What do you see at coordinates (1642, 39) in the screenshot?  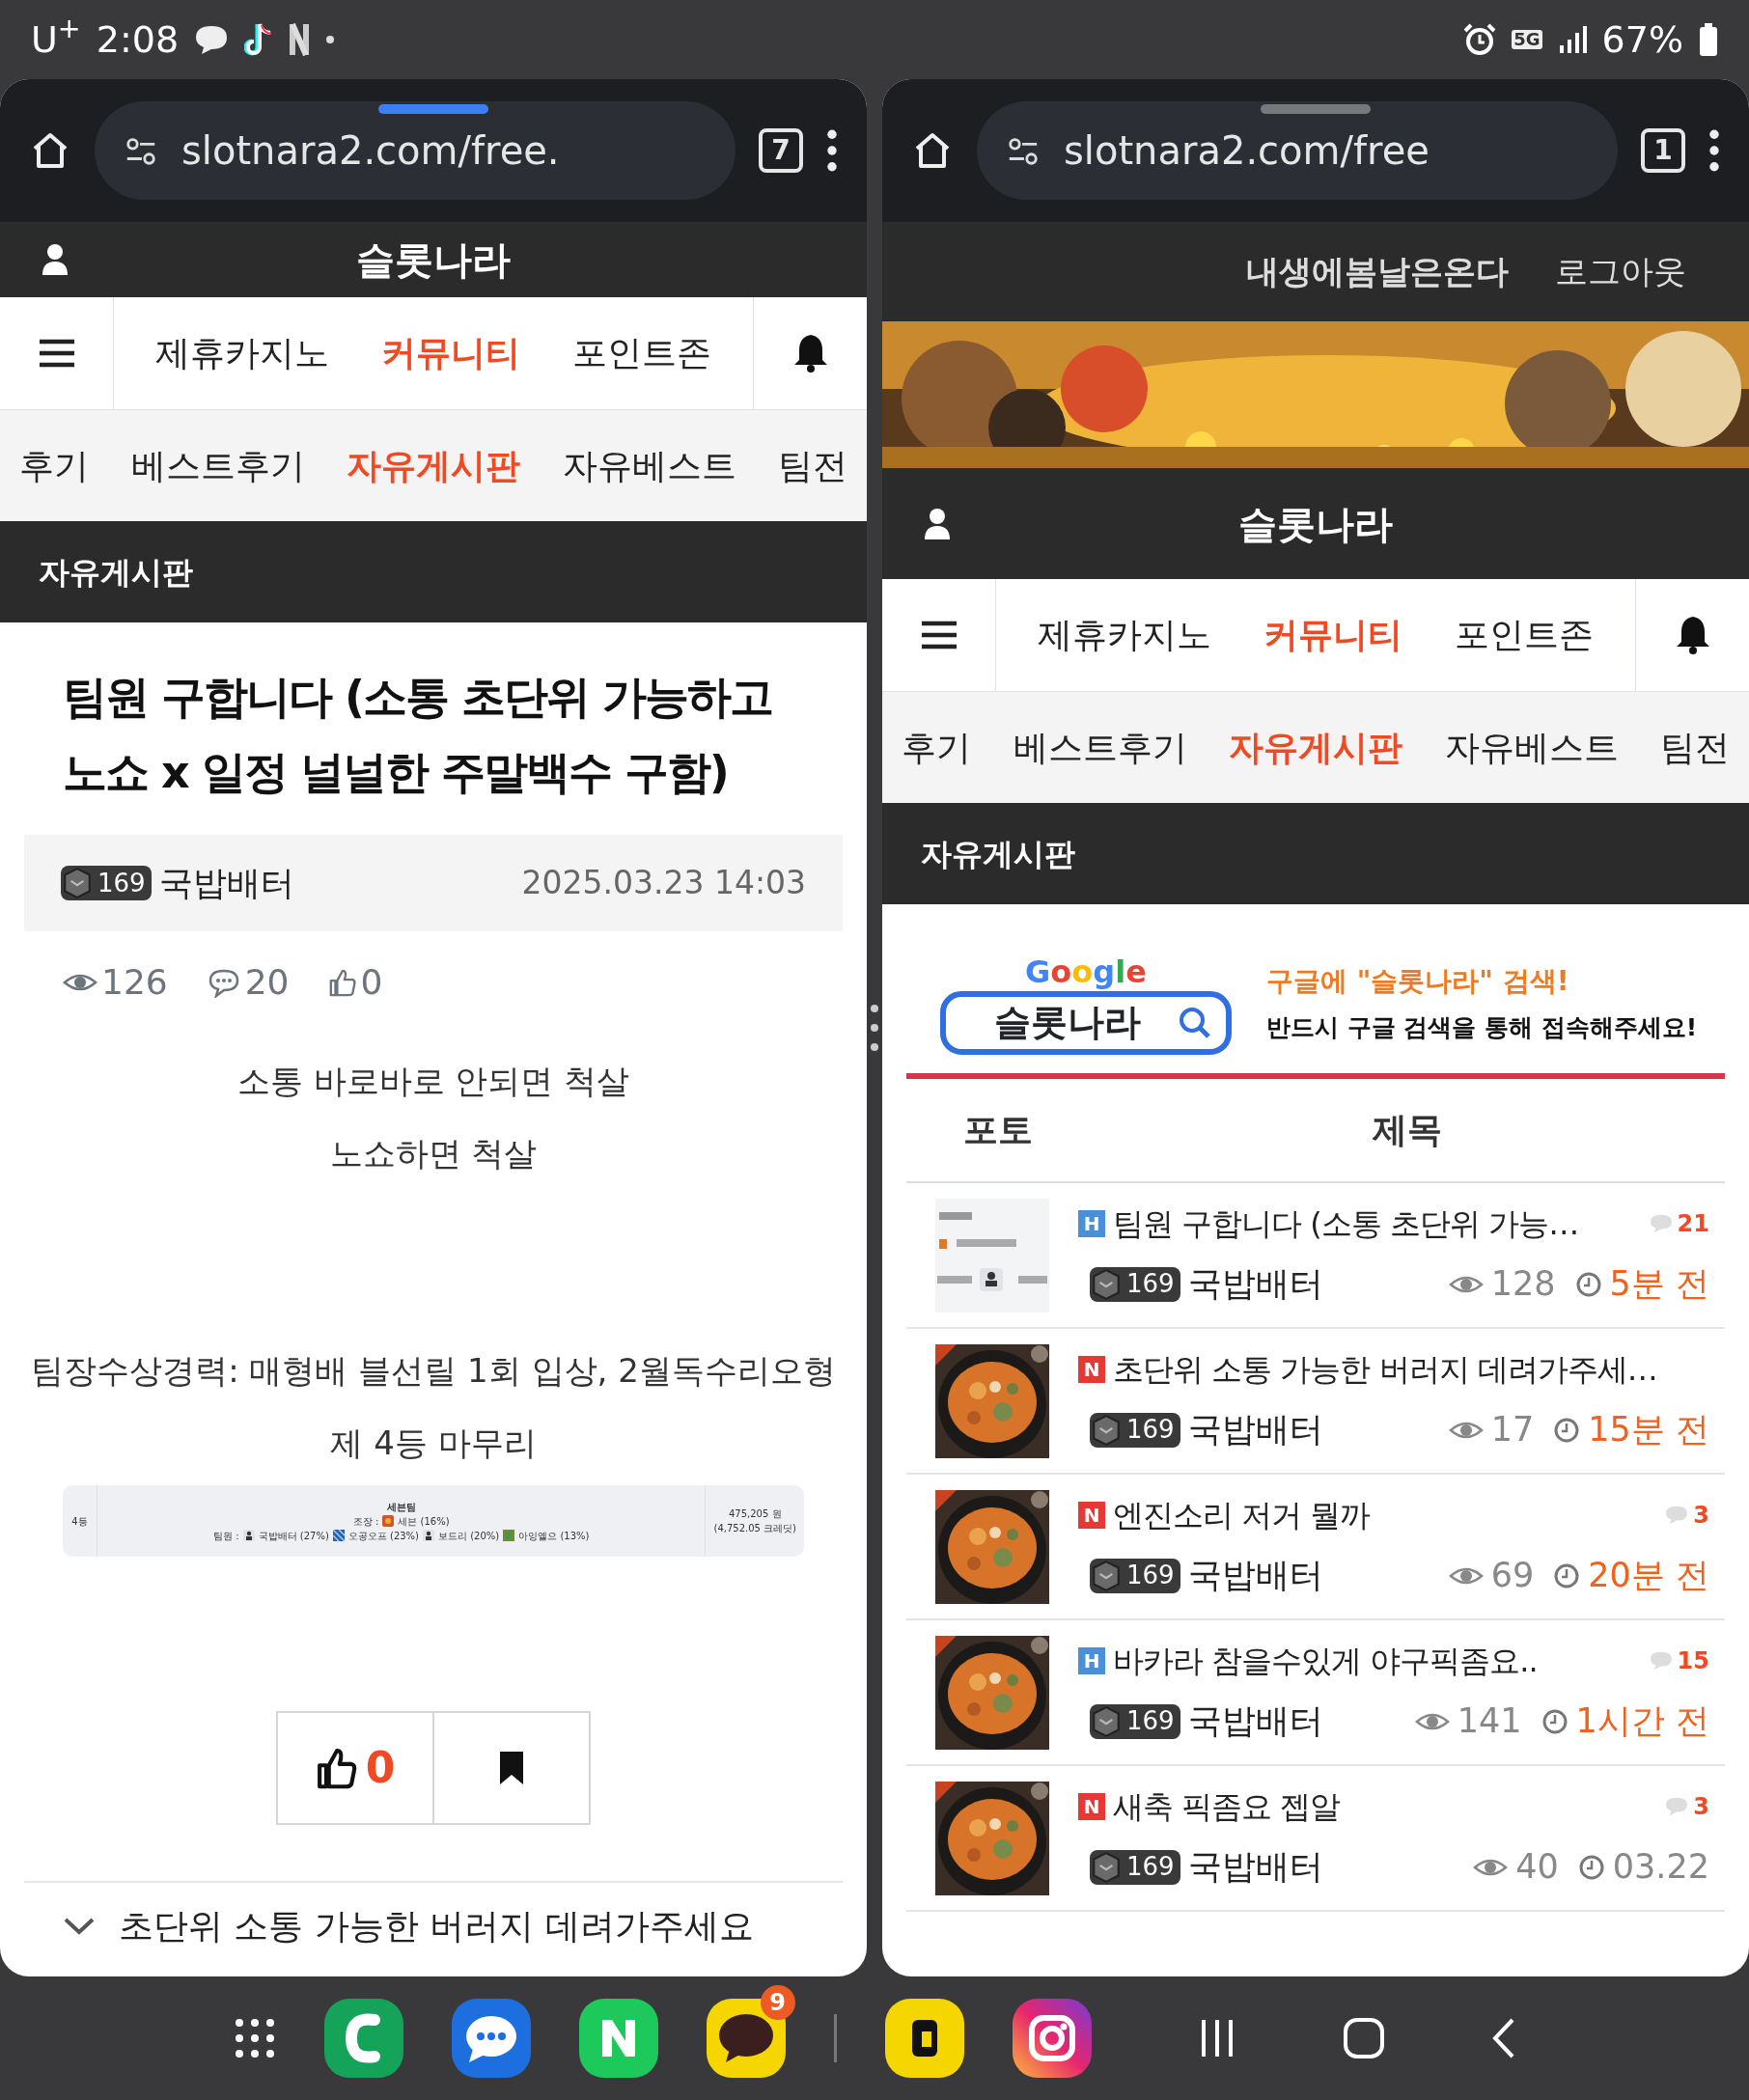 I see `battery-text: 67%` at bounding box center [1642, 39].